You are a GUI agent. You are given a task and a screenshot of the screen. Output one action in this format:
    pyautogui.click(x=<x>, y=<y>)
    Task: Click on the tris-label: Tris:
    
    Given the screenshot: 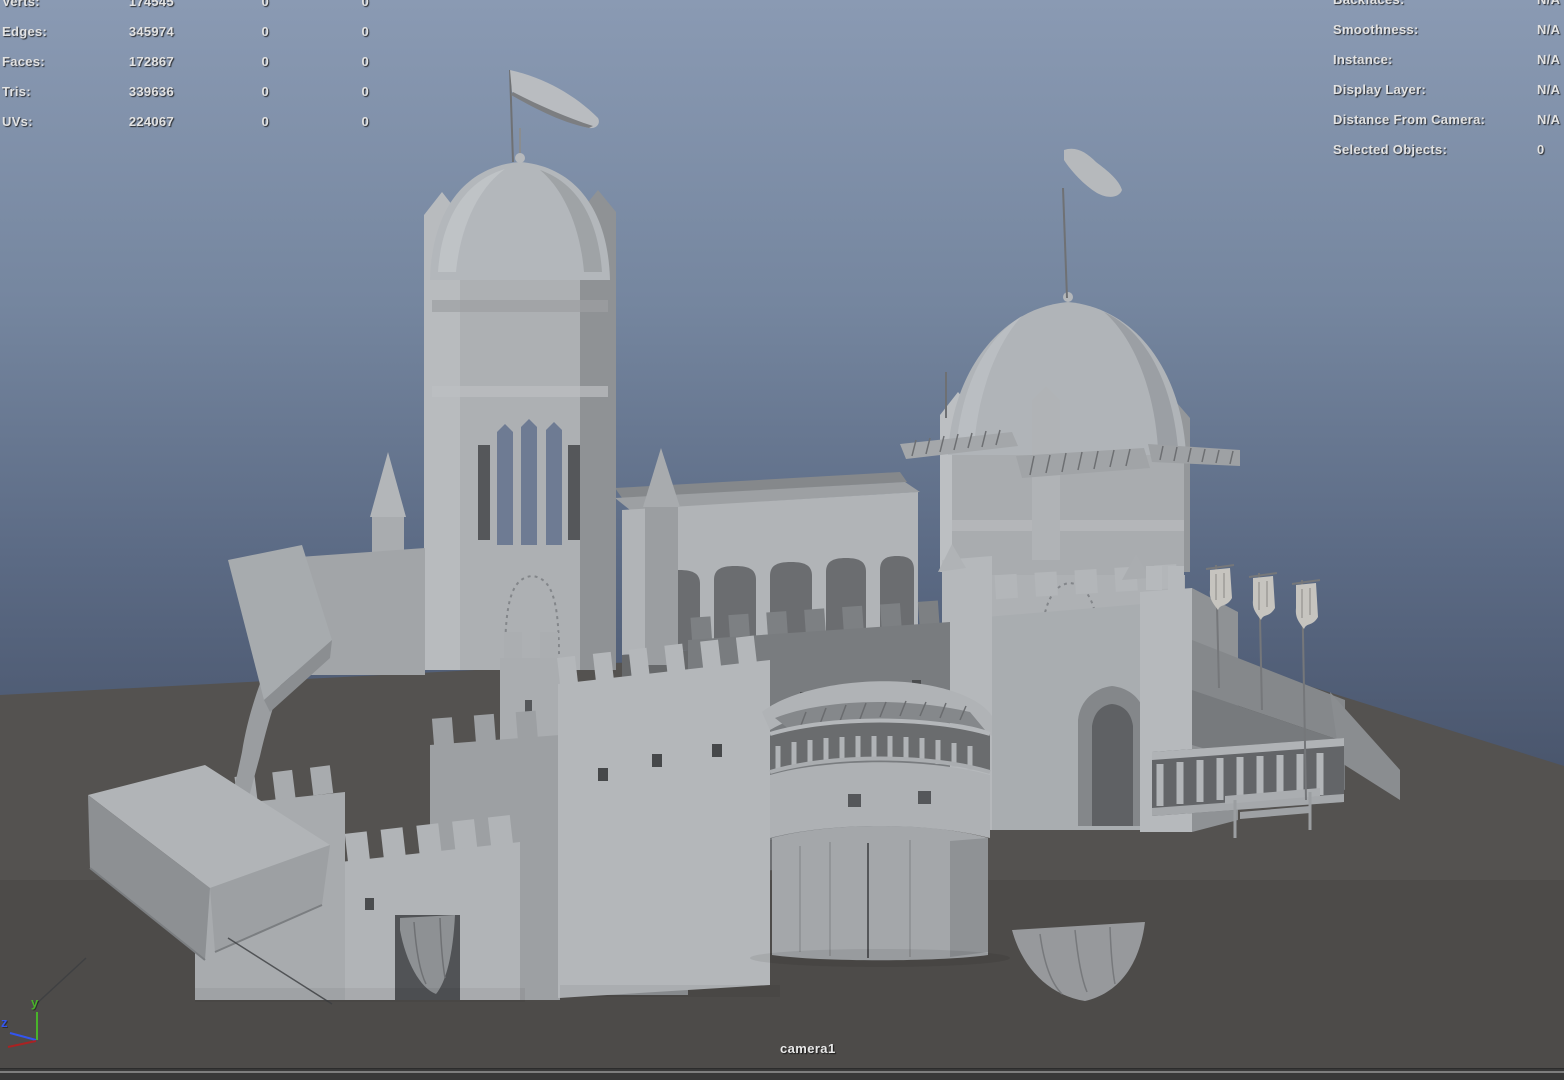 What is the action you would take?
    pyautogui.click(x=16, y=91)
    